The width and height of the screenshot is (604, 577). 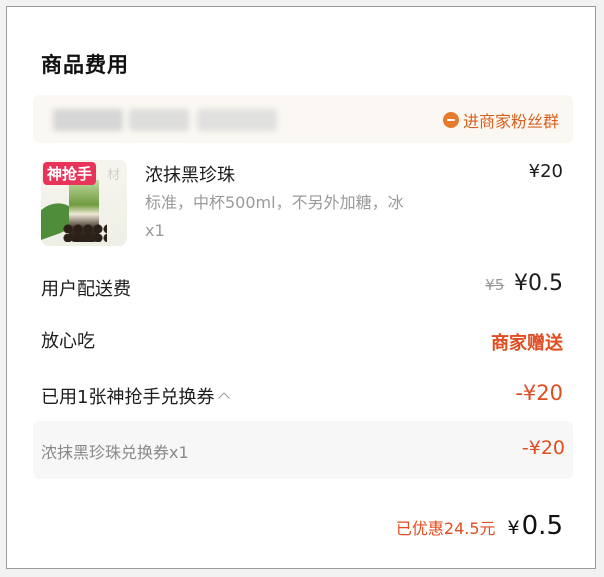 I want to click on coupon-detail-row: 浓抹黑珍珠兑换券x1 -¥20, so click(x=303, y=450).